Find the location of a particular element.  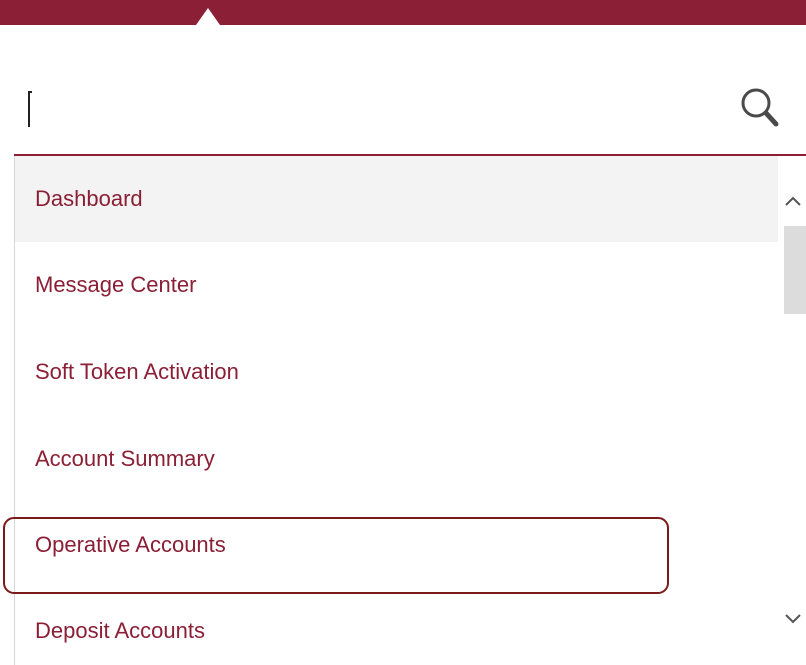

search-input is located at coordinates (371, 109).